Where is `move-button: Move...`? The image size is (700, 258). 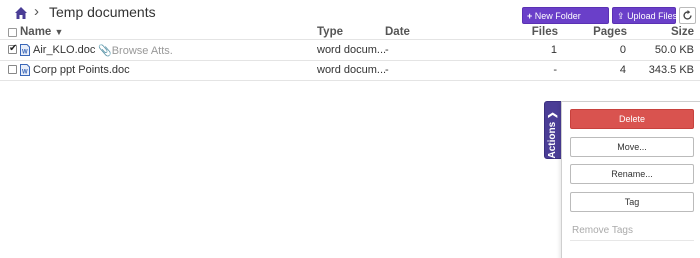
move-button: Move... is located at coordinates (632, 147).